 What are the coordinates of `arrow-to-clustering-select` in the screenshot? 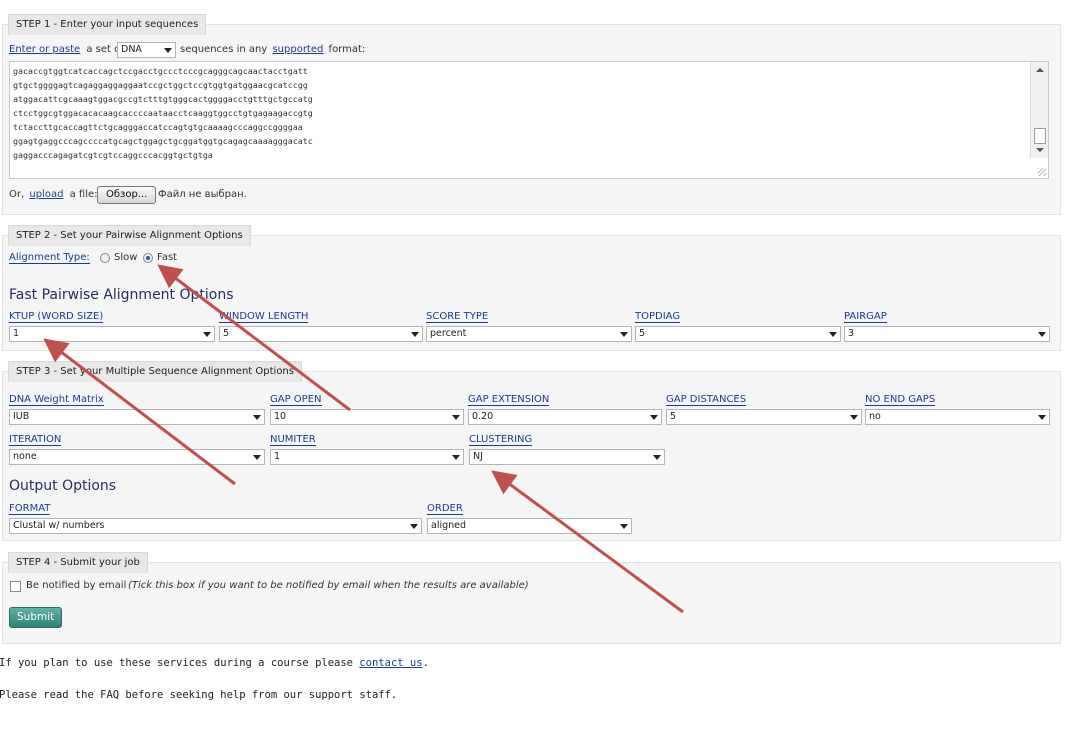 It's located at (587, 542).